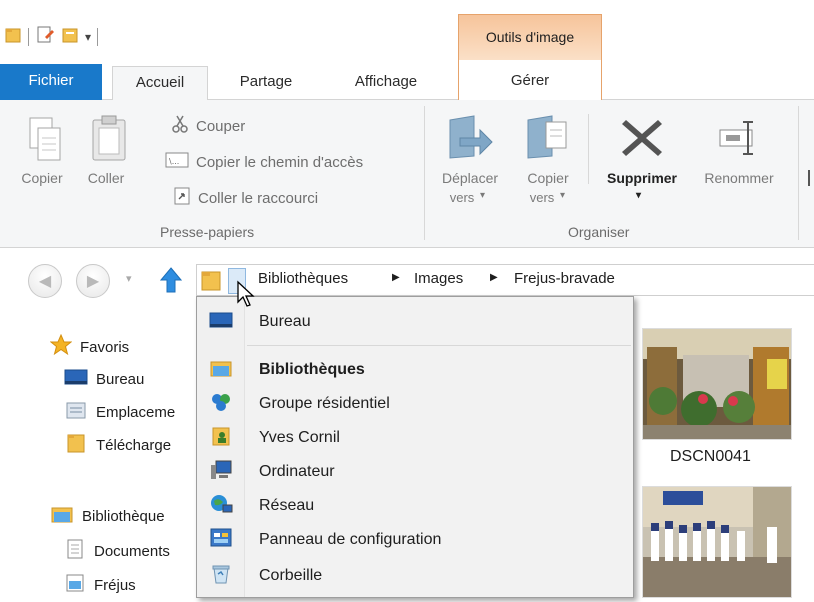 Image resolution: width=814 pixels, height=602 pixels. I want to click on qat-customize-icon: ▾, so click(88, 37).